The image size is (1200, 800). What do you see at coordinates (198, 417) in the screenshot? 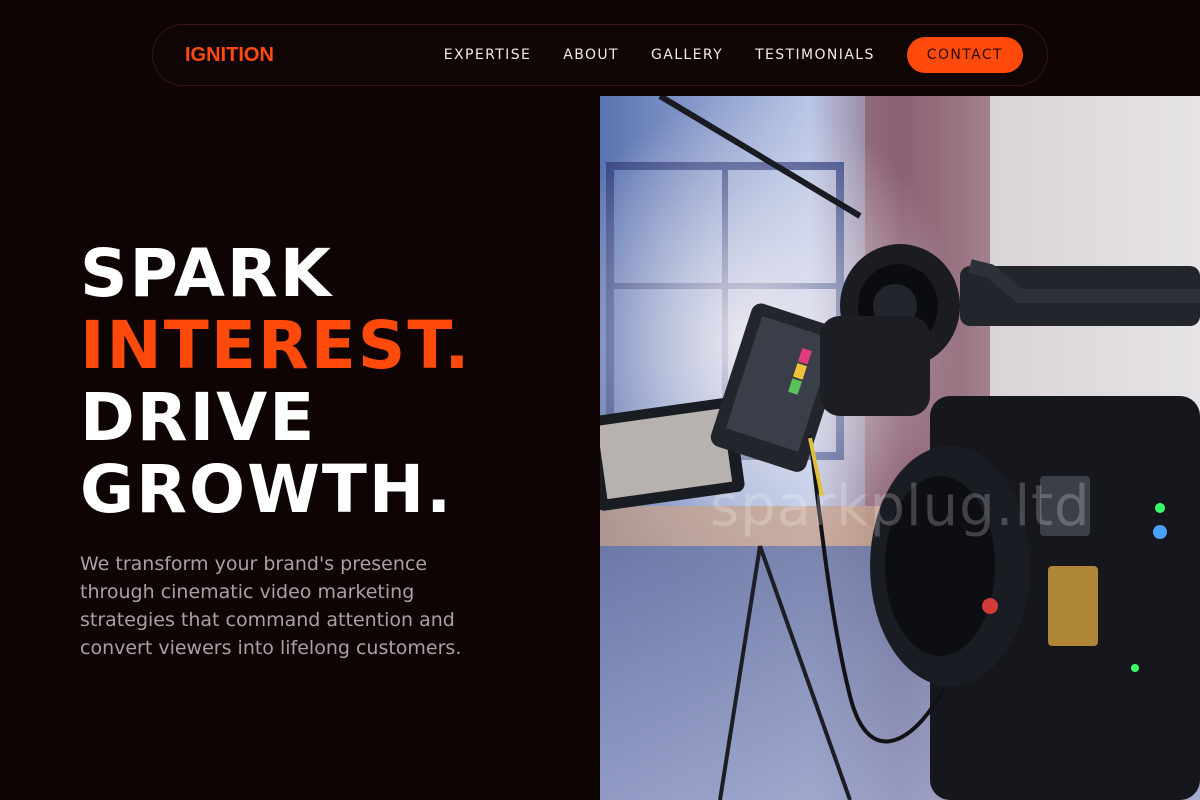
I see `headline-line-3: DRIVE` at bounding box center [198, 417].